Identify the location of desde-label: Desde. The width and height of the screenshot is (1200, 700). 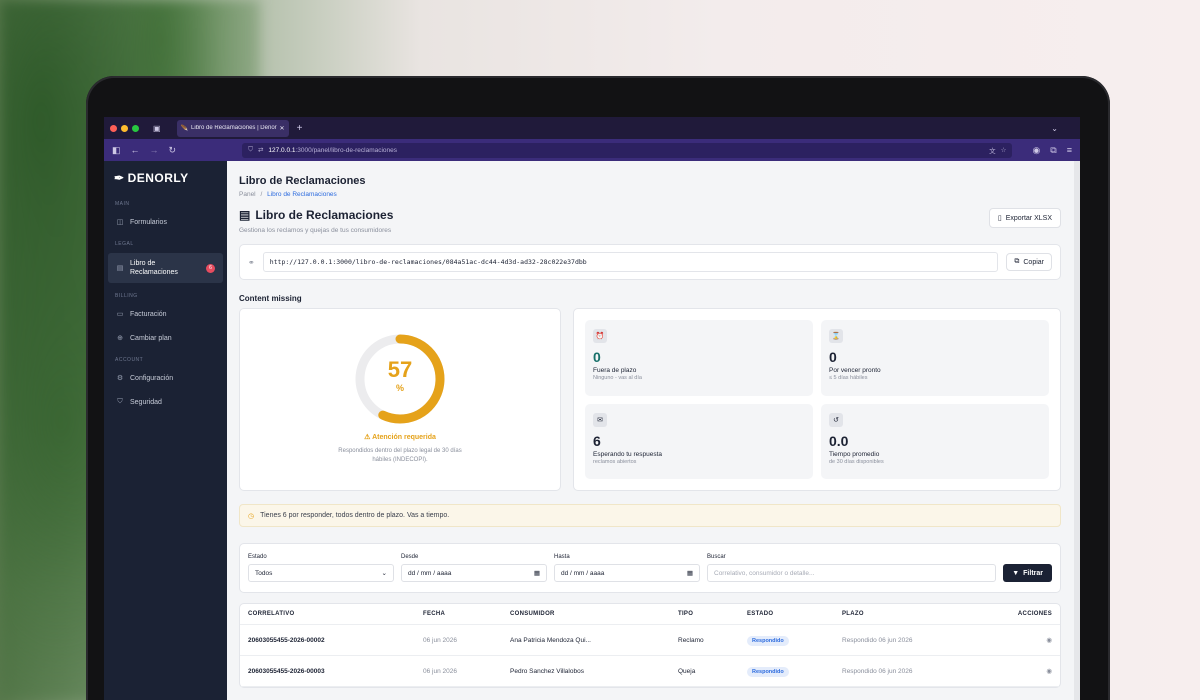
(410, 557).